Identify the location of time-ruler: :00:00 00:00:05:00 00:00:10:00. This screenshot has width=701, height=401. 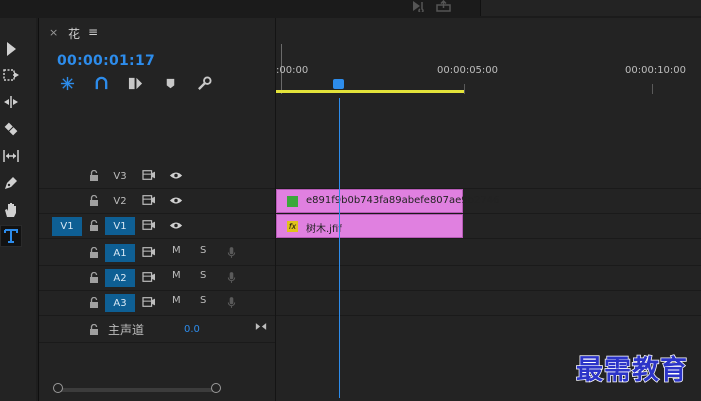
(488, 69).